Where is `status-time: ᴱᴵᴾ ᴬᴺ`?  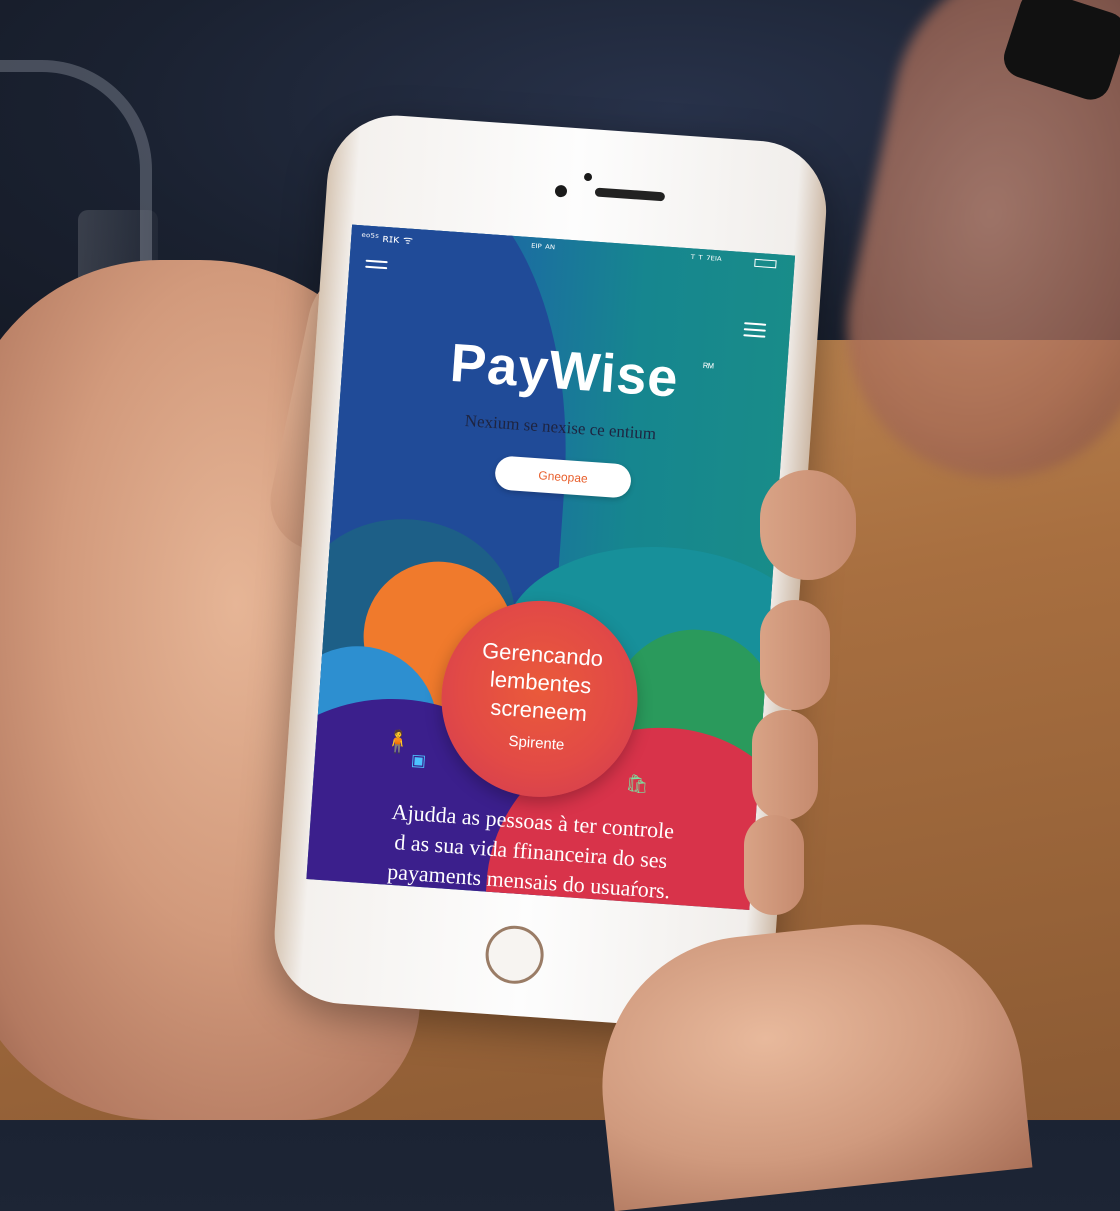 status-time: ᴱᴵᴾ ᴬᴺ is located at coordinates (543, 248).